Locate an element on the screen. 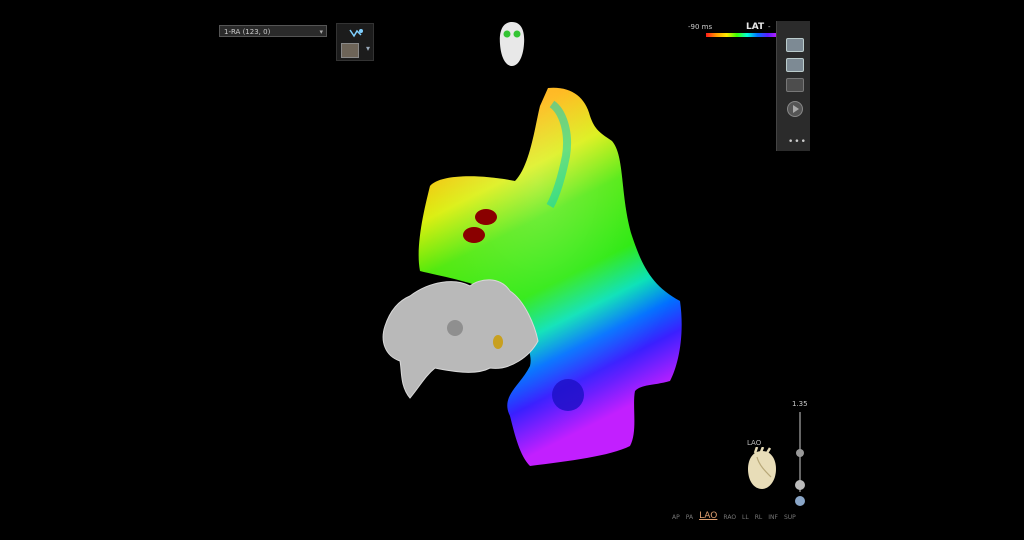  mesh-view-button is located at coordinates (795, 65).